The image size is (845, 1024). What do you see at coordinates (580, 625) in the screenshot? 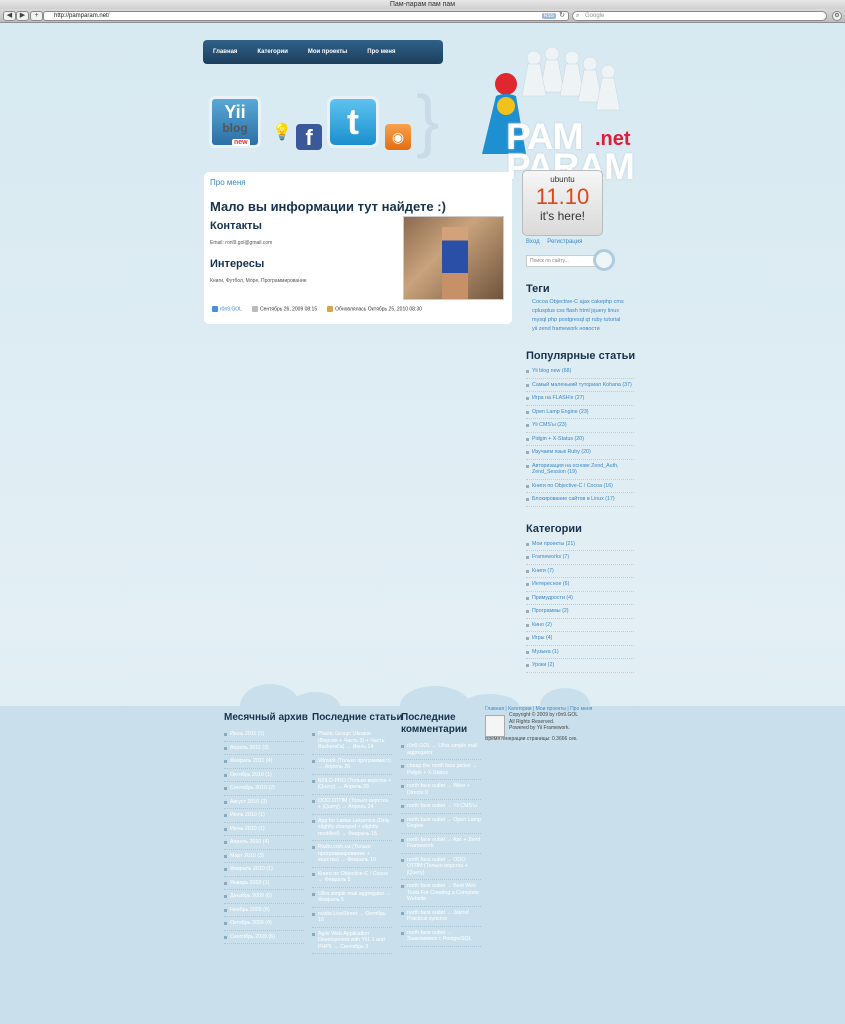
I see `list-item: Кино (2)` at bounding box center [580, 625].